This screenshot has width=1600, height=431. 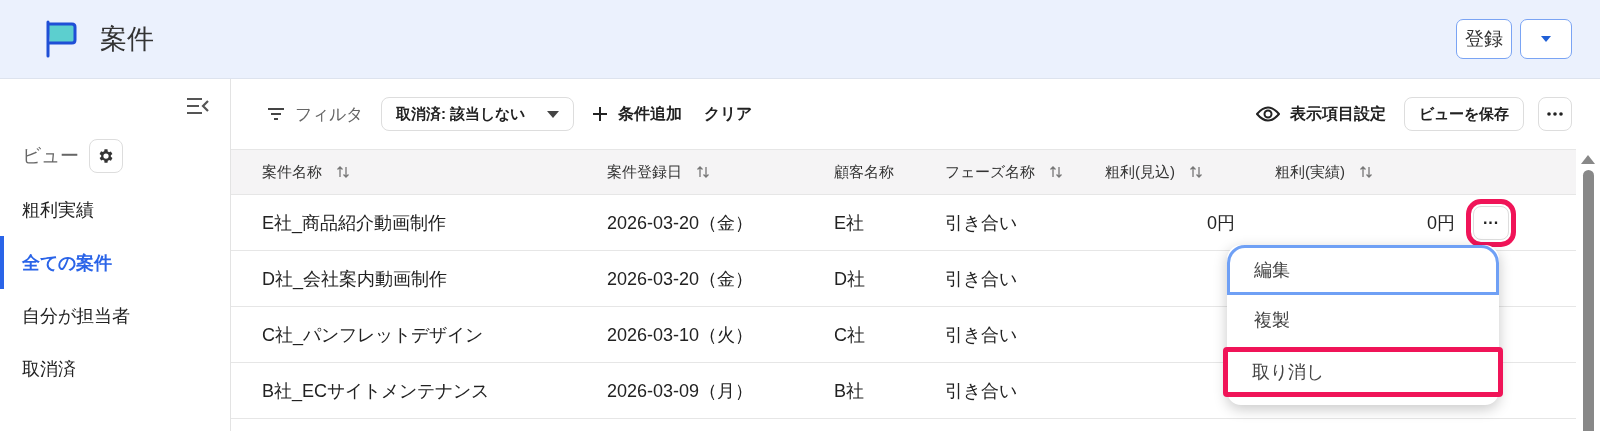 I want to click on sidebar-item: 自分が担当者, so click(x=115, y=315).